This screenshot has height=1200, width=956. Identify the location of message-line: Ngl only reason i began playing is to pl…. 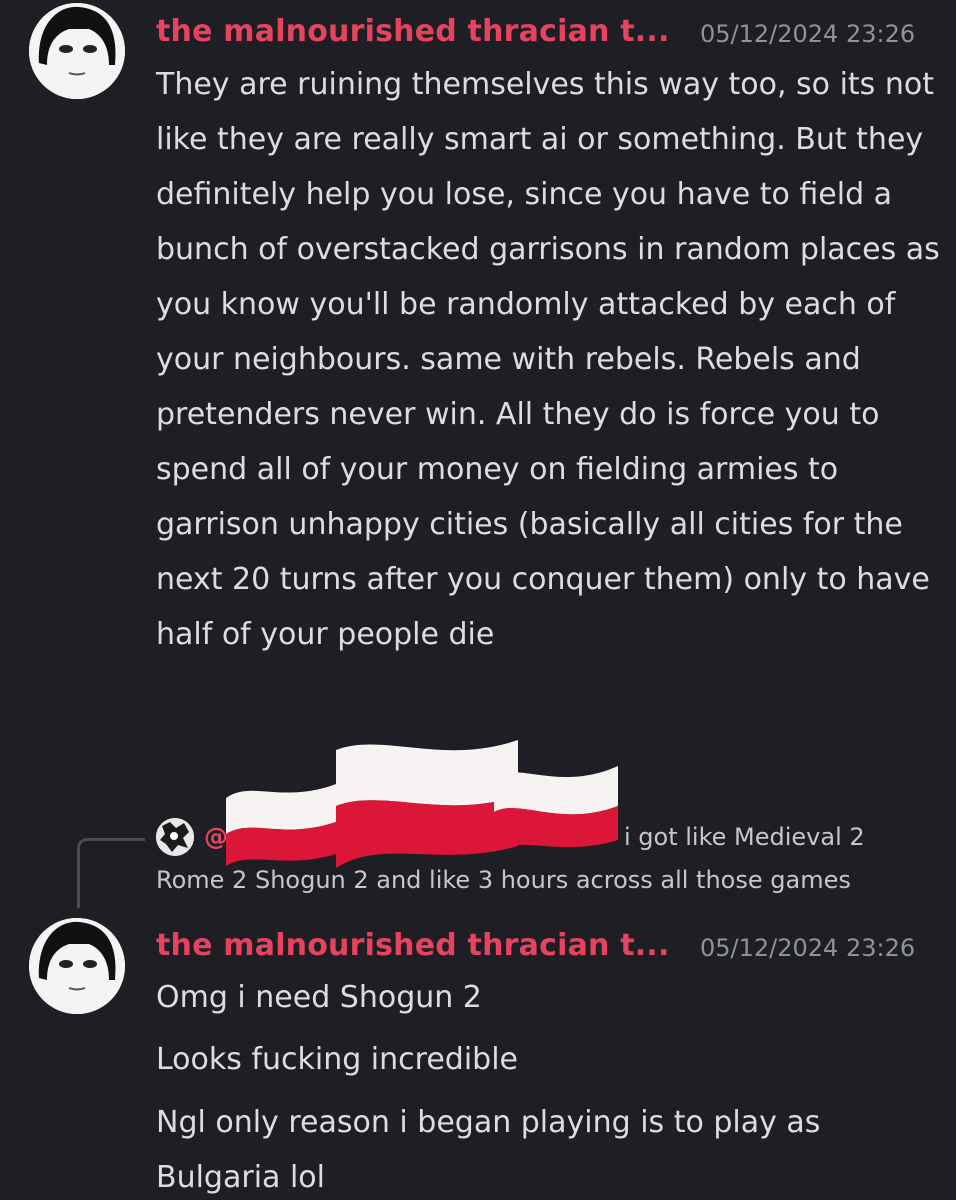
(488, 1122).